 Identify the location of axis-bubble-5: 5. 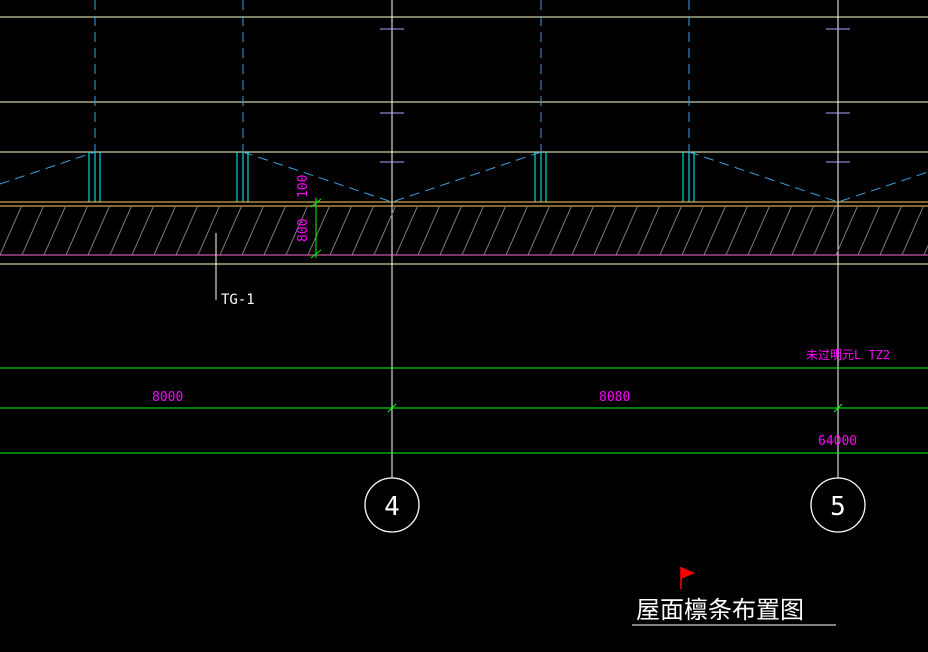
(838, 505).